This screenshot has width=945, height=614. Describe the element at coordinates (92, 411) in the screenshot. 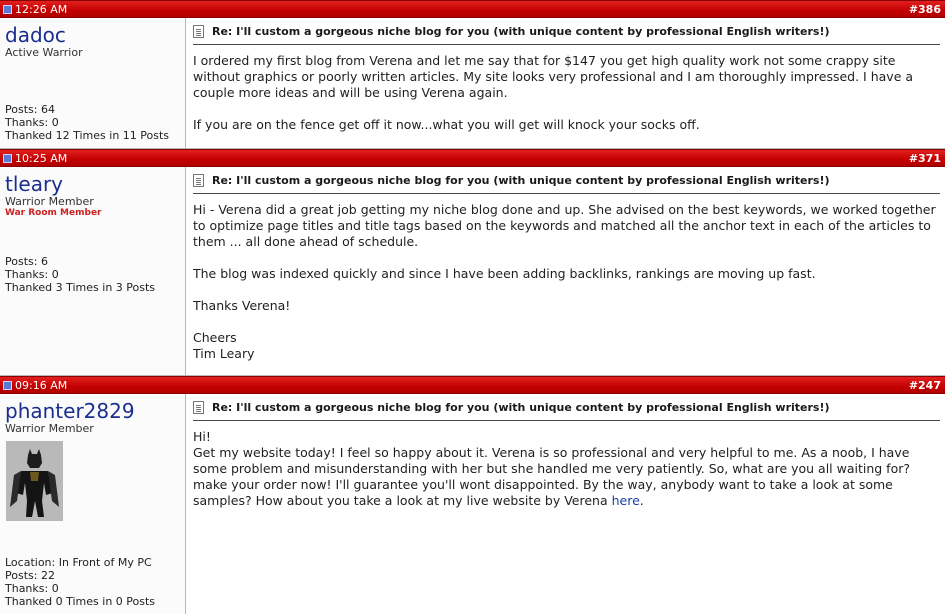

I see `username-link: phanter2829` at that location.